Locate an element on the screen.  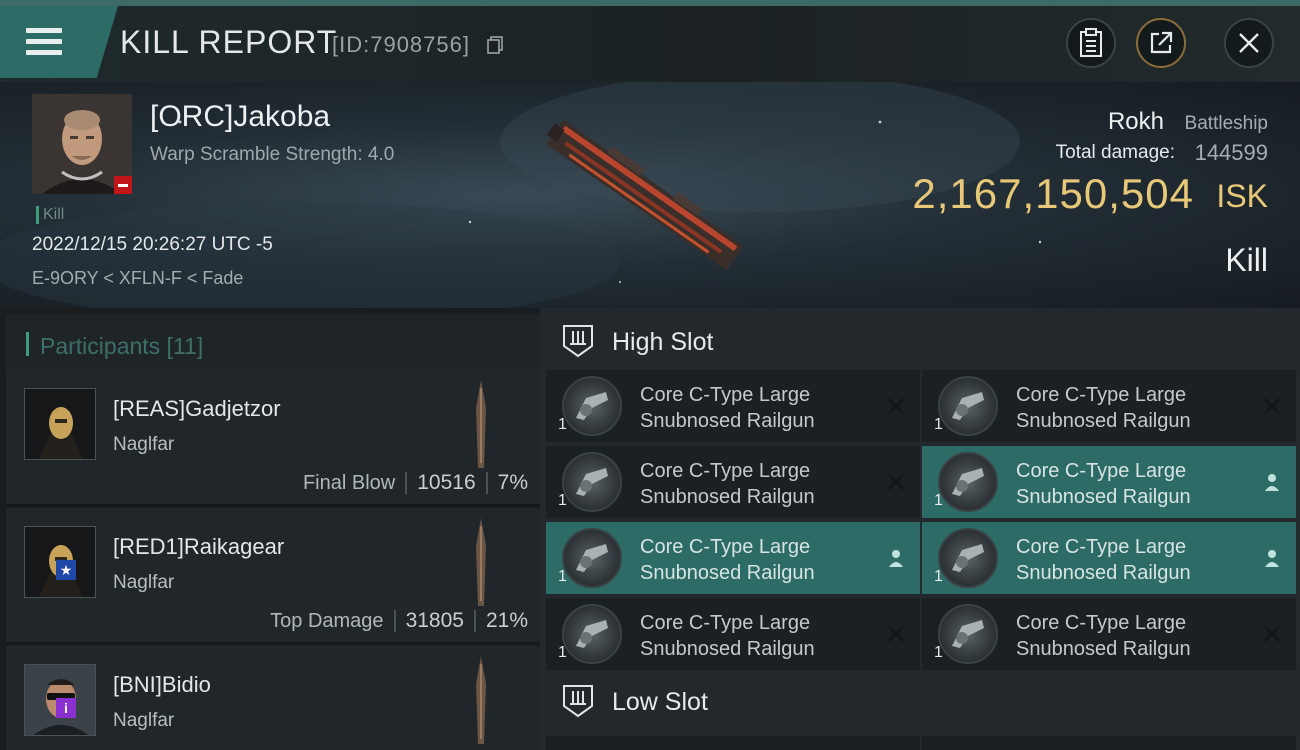
participant-damage: 10516 is located at coordinates (446, 482).